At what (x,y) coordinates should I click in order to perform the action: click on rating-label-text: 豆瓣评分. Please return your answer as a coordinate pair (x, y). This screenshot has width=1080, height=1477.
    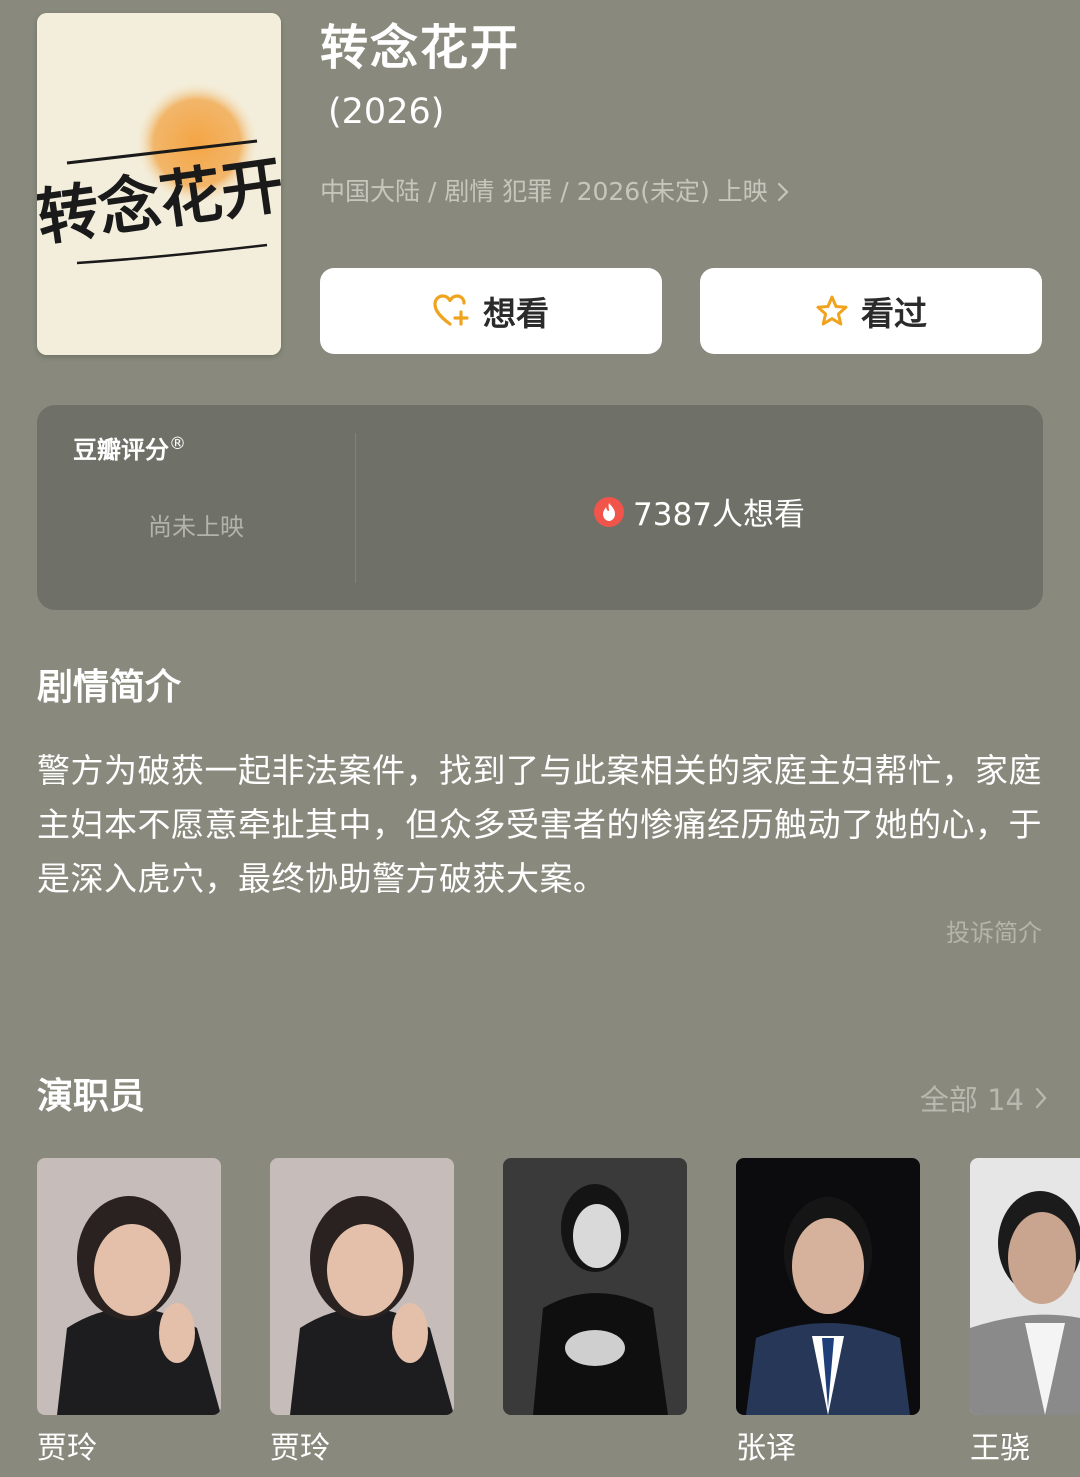
    Looking at the image, I should click on (121, 450).